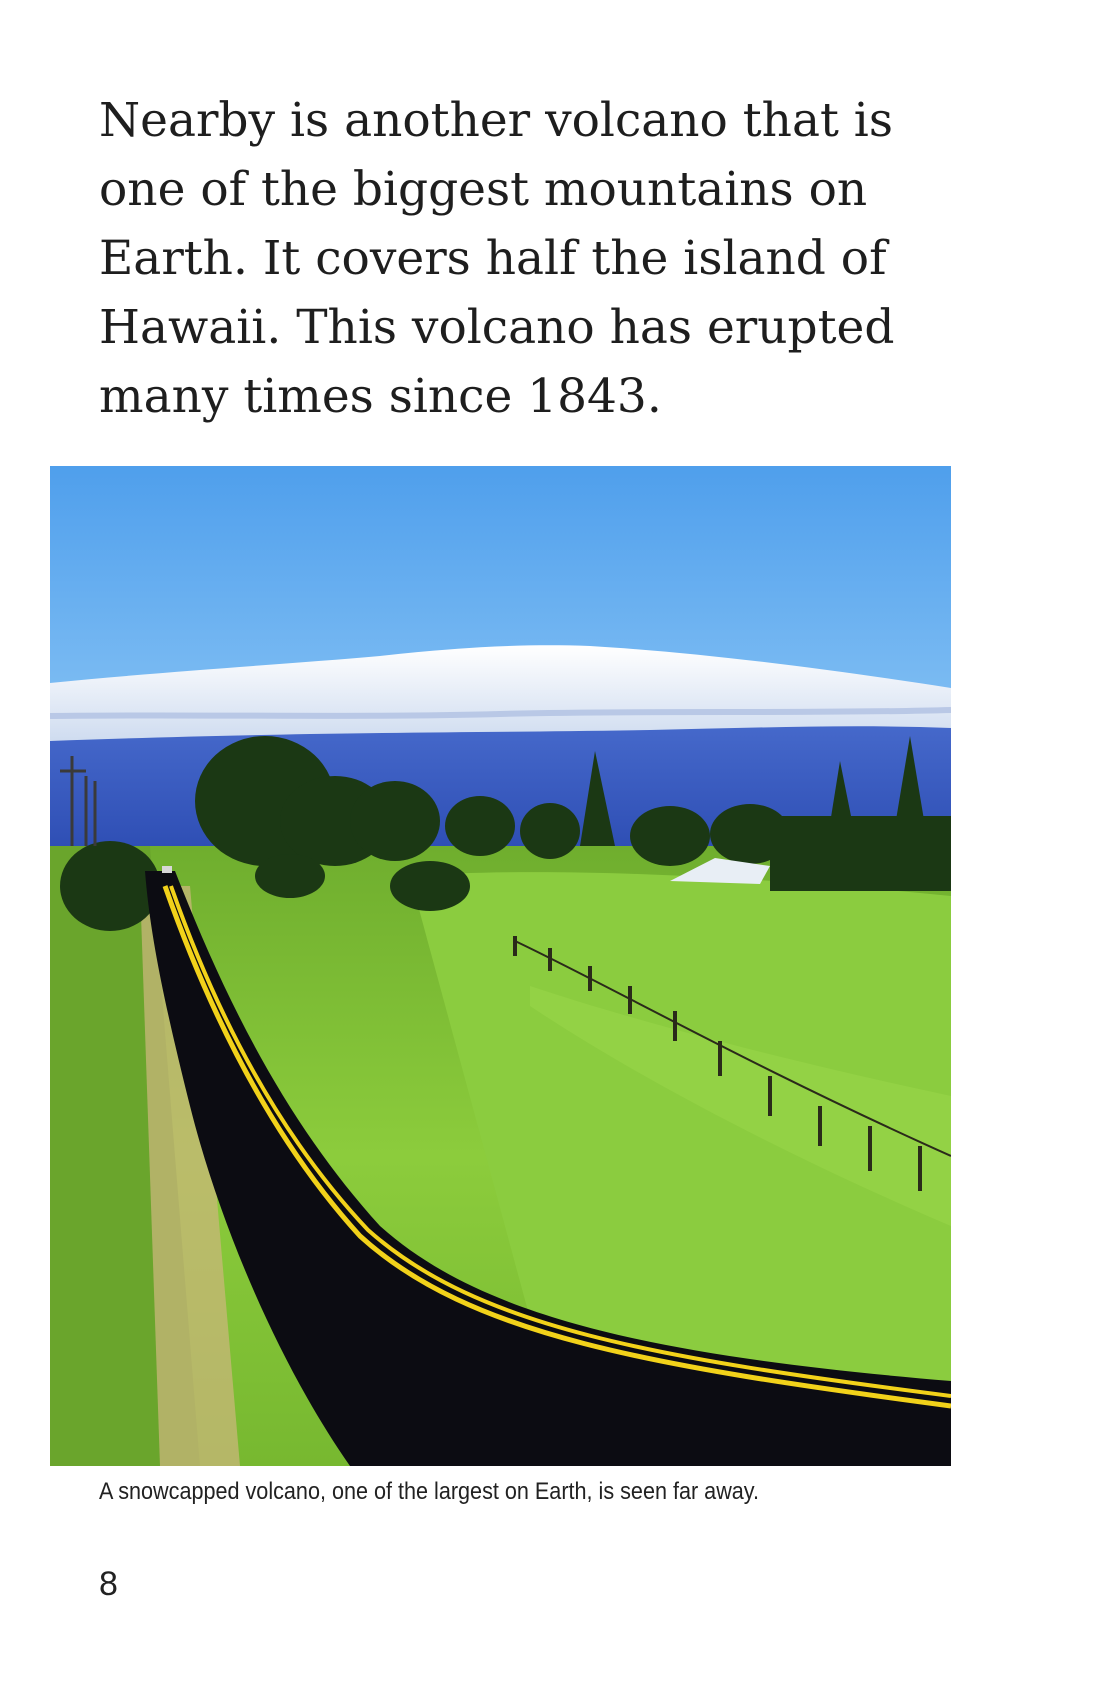 Image resolution: width=1100 pixels, height=1700 pixels. Describe the element at coordinates (483, 189) in the screenshot. I see `body-line: one of the biggest mountains on` at that location.